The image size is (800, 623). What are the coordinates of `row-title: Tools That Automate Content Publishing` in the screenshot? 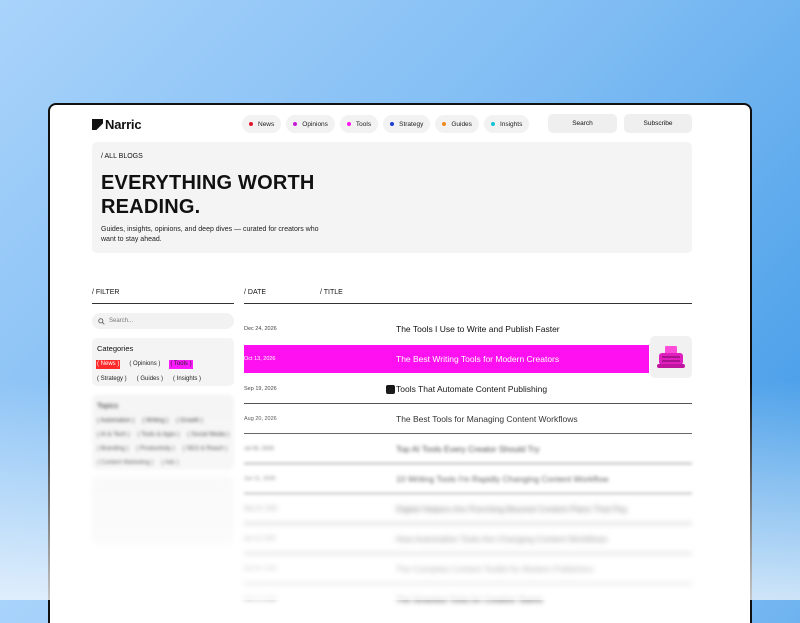 It's located at (471, 389).